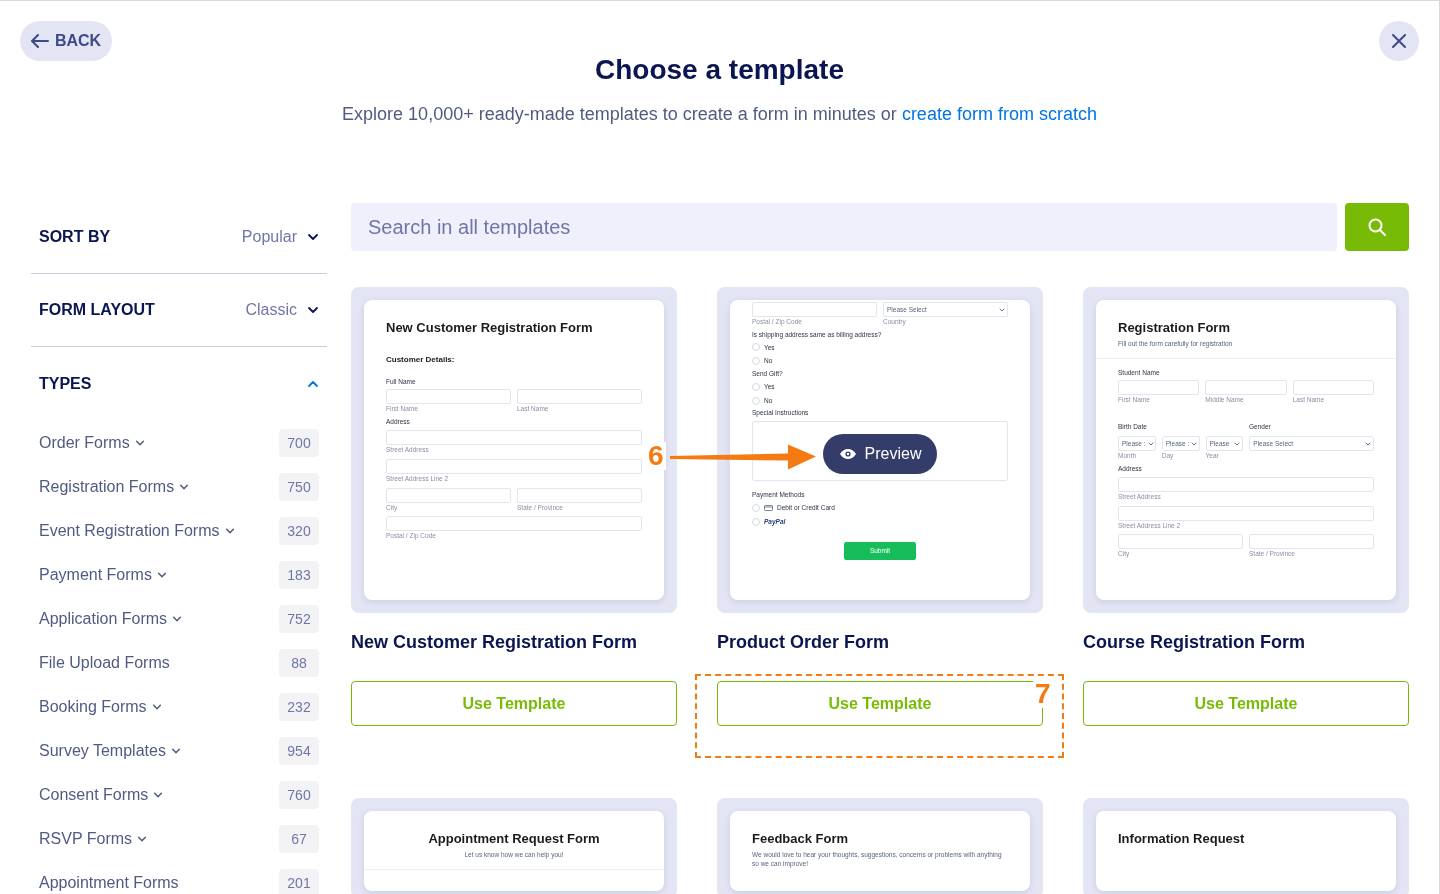 The image size is (1440, 894). Describe the element at coordinates (299, 443) in the screenshot. I see `count-badge: 700` at that location.